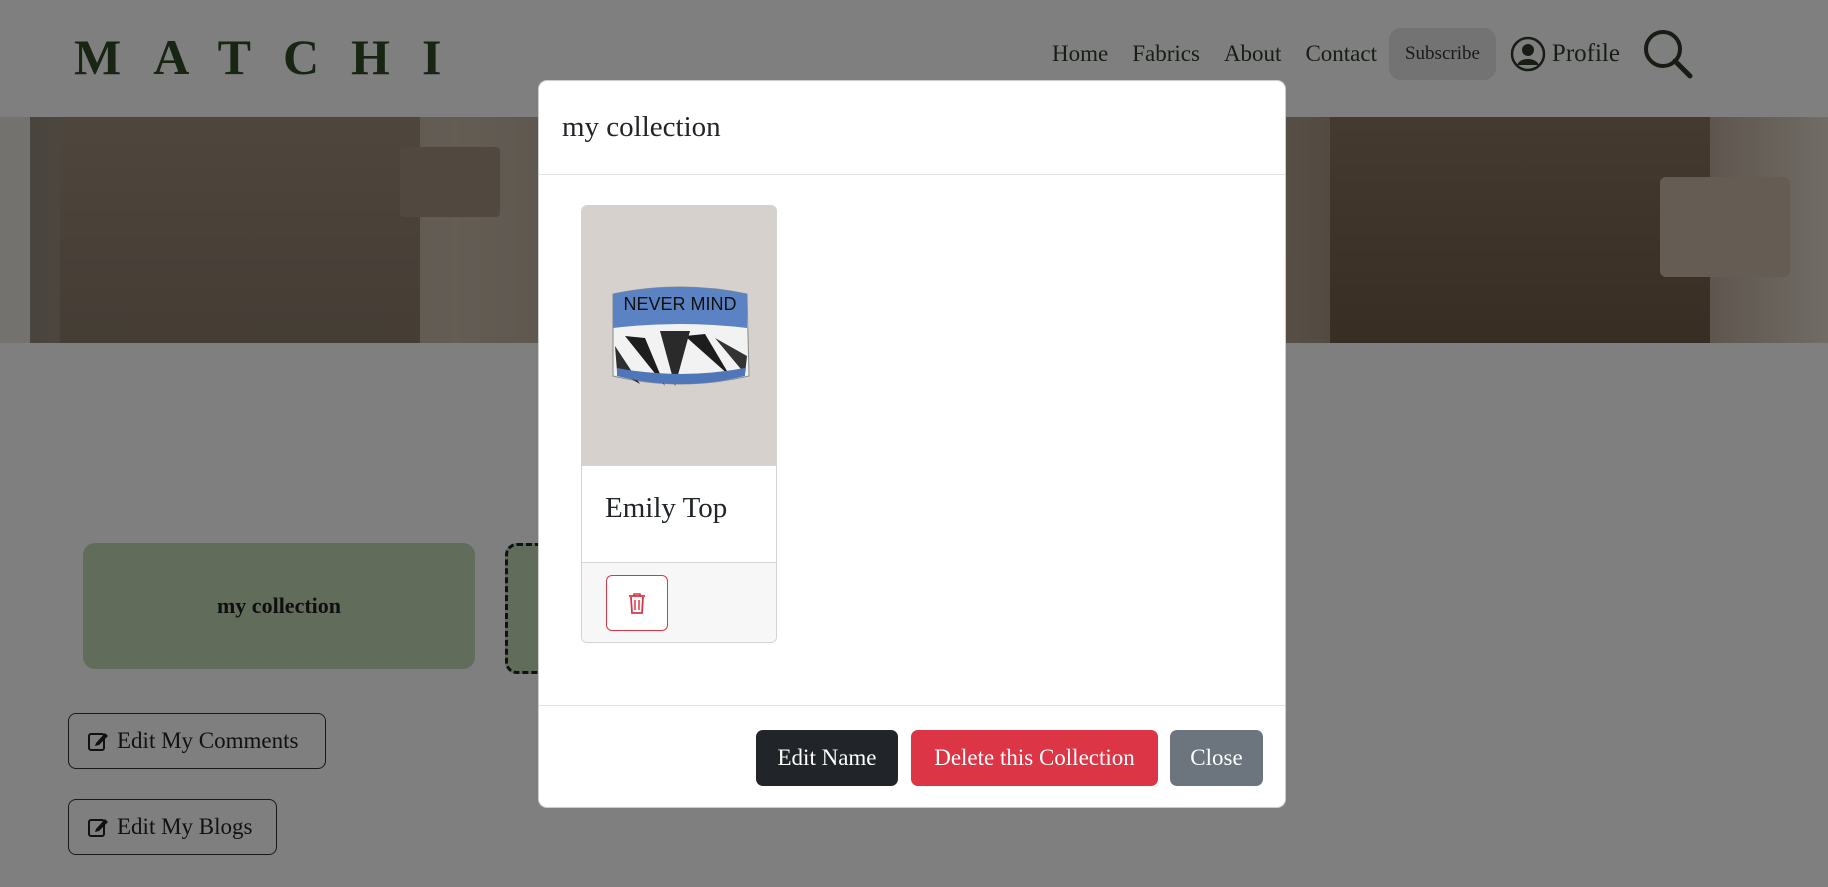 The image size is (1828, 887). What do you see at coordinates (912, 128) in the screenshot?
I see `modal-header: my collection` at bounding box center [912, 128].